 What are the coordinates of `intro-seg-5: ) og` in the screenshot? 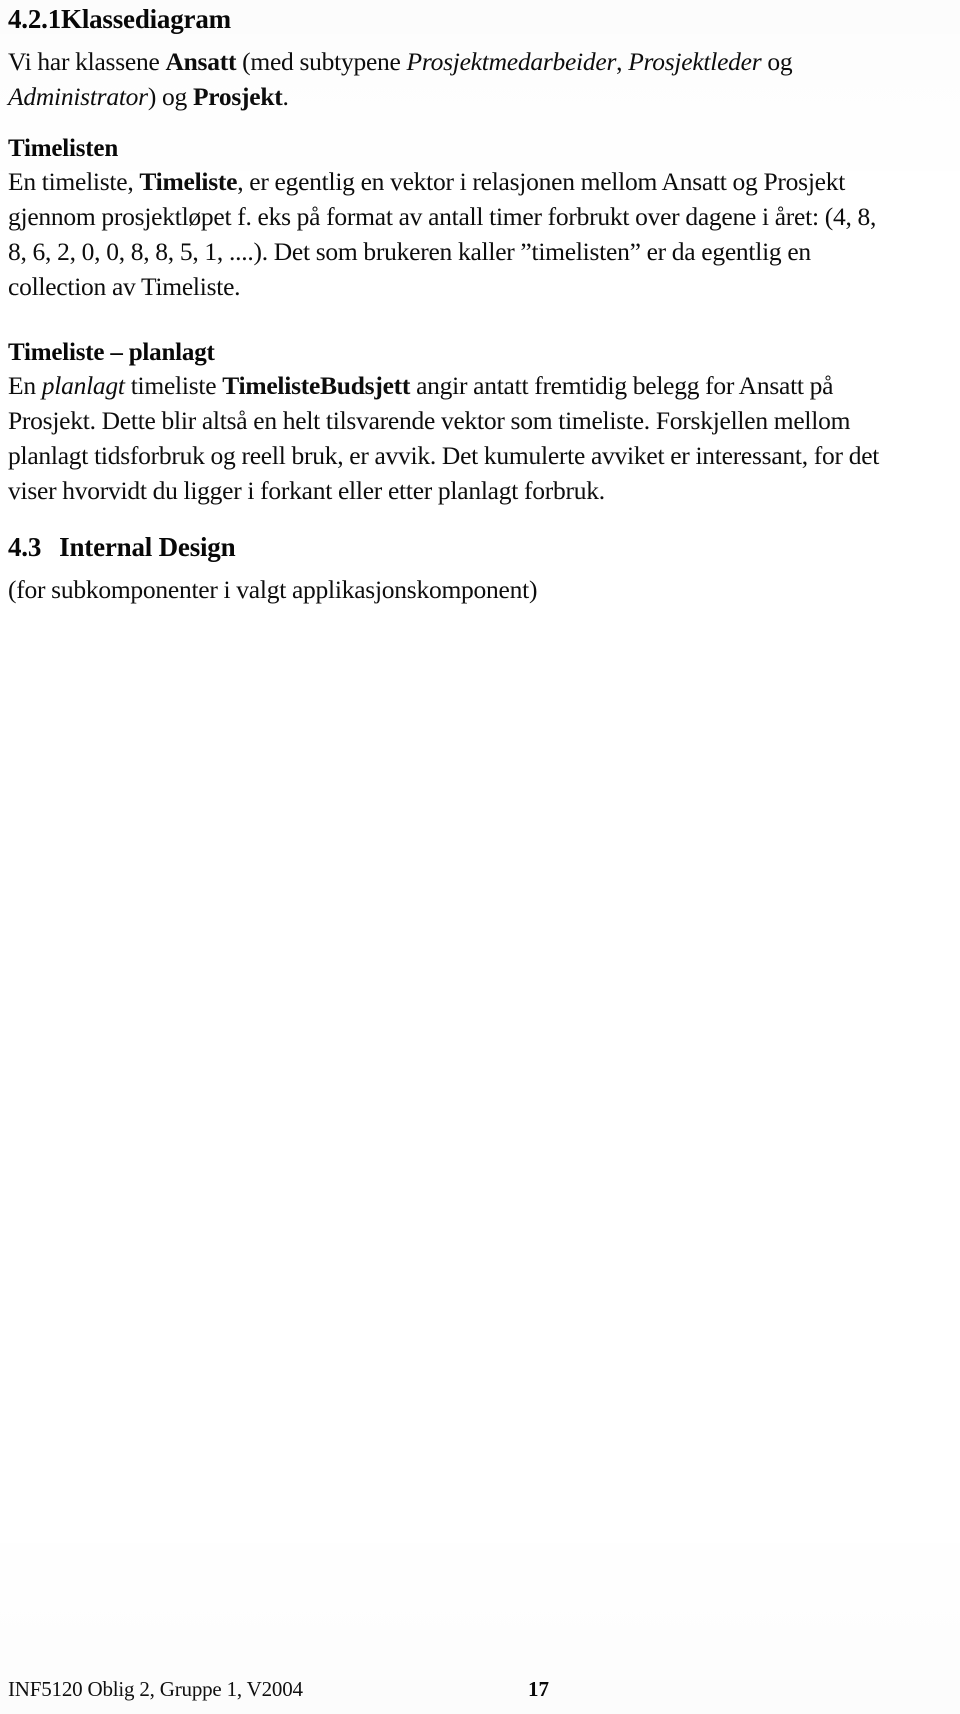 It's located at (170, 96).